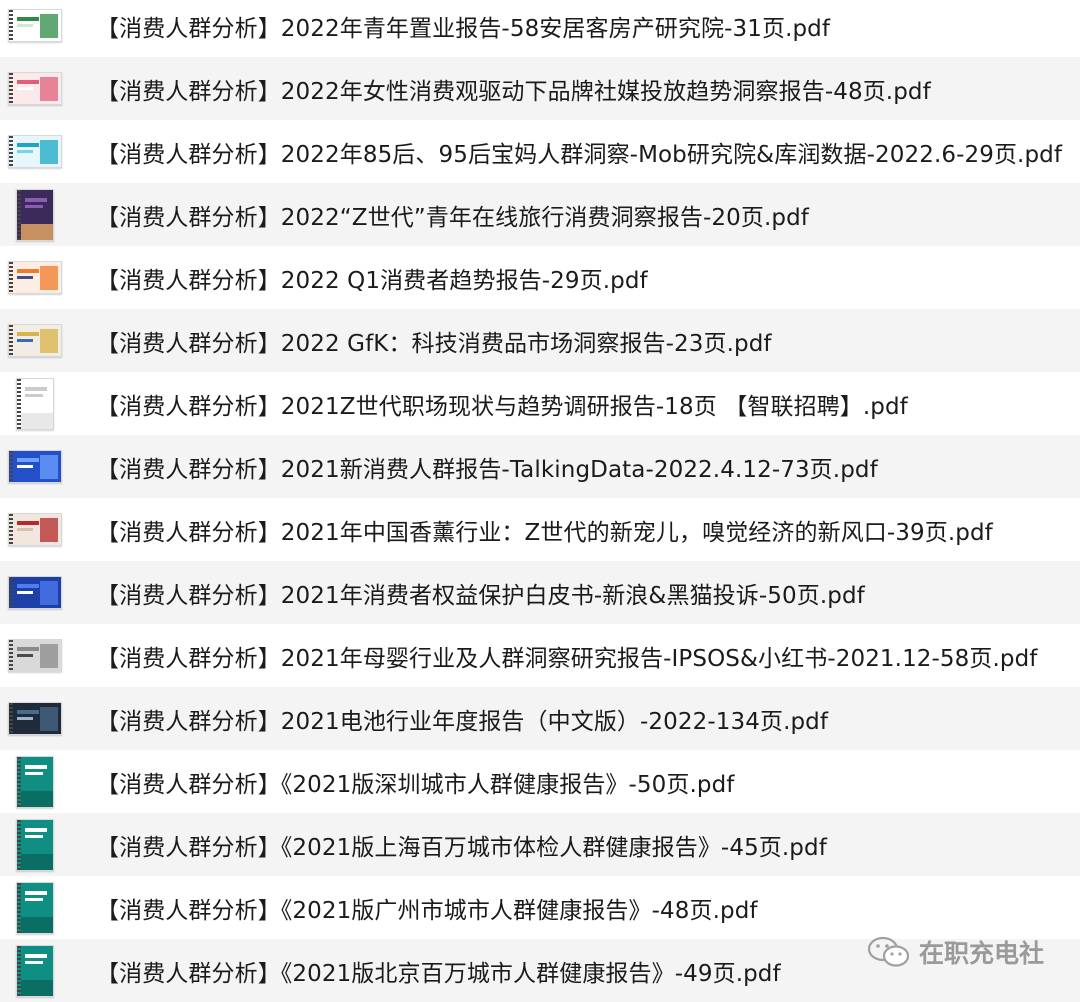 Image resolution: width=1080 pixels, height=1002 pixels. I want to click on file-row: 【消费人群分析】2022“Z世代”青年在线旅行消费洞察报告-20页.pdf, so click(540, 214).